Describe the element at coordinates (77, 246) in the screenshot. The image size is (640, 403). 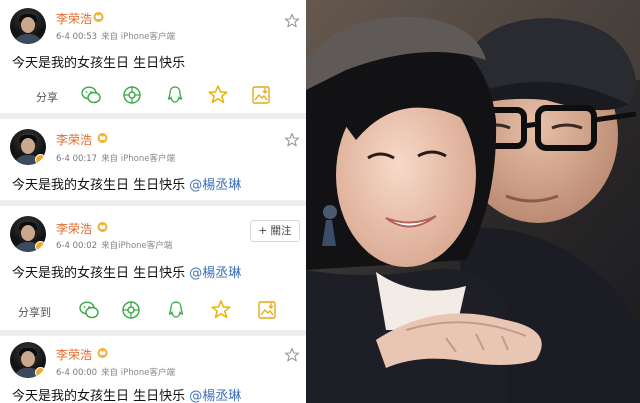
I see `post-time: 6-4 00:02` at that location.